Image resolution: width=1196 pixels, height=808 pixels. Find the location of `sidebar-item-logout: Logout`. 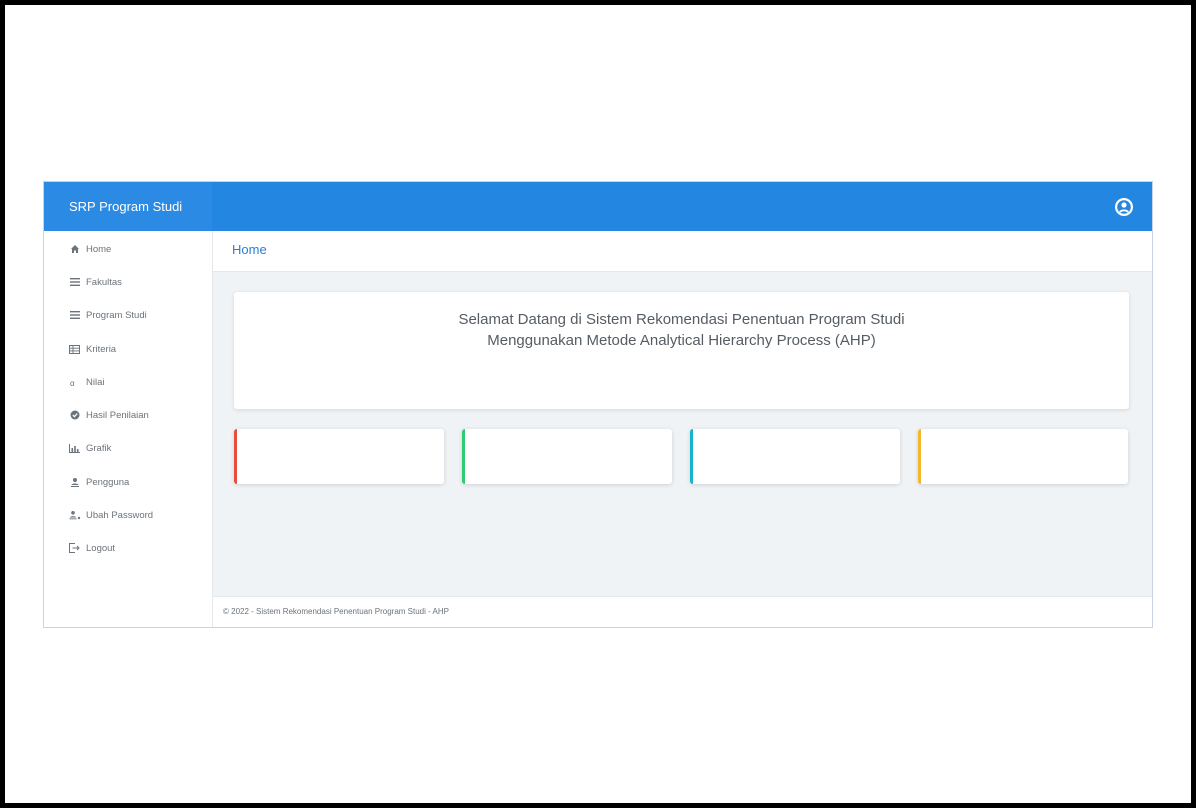

sidebar-item-logout: Logout is located at coordinates (91, 548).